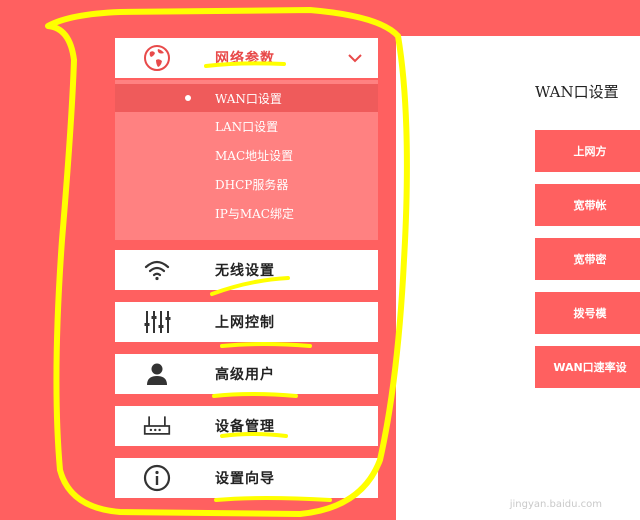  I want to click on submenu-item-label: WAN口设置, so click(248, 98).